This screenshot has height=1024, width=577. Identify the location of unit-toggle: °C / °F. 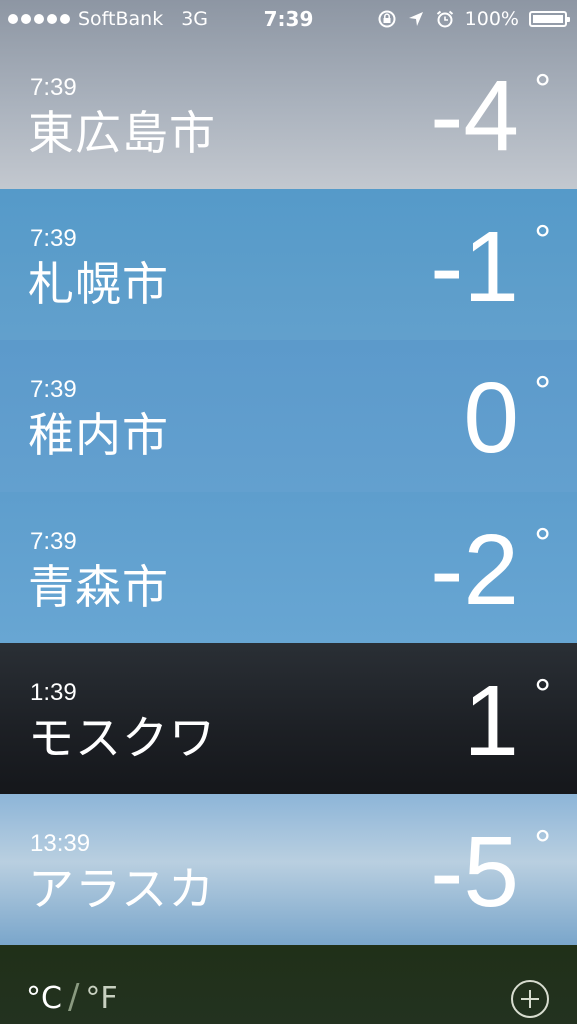
(72, 997).